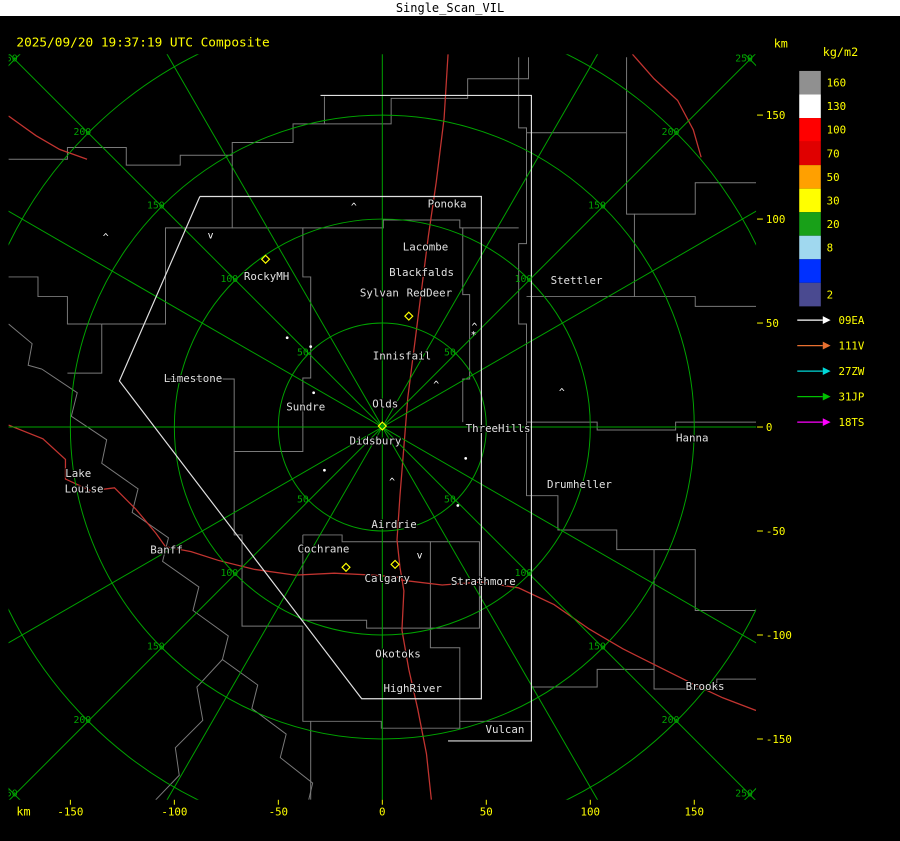  Describe the element at coordinates (387, 578) in the screenshot. I see `city-label: Calgary` at that location.